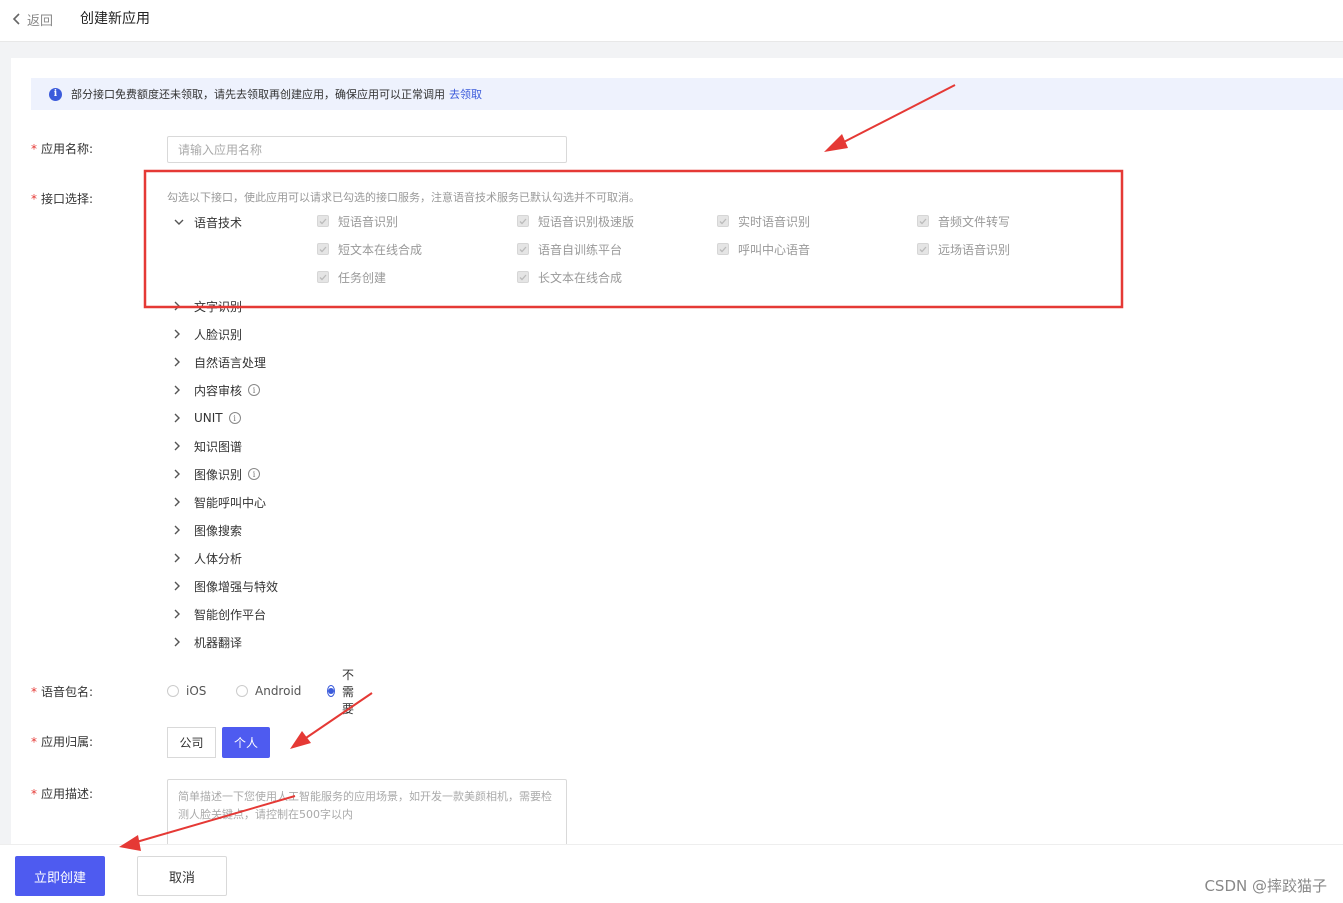  I want to click on checkbox-api: 远场语音识别, so click(963, 249).